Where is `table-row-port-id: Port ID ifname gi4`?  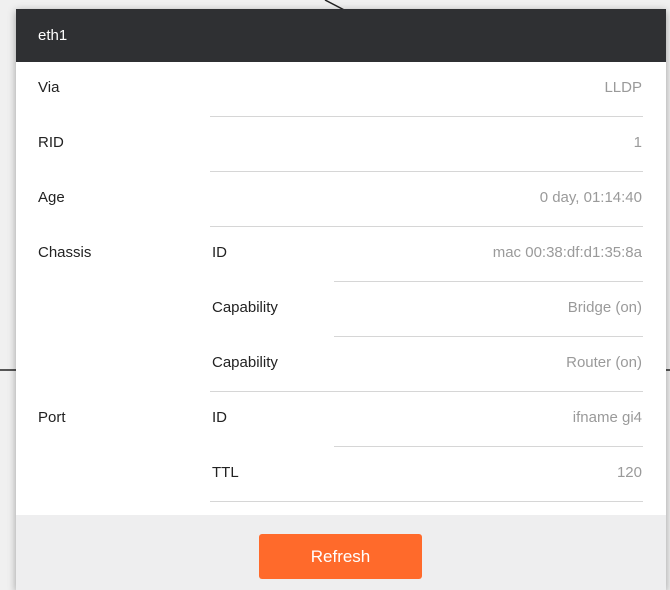
table-row-port-id: Port ID ifname gi4 is located at coordinates (341, 419).